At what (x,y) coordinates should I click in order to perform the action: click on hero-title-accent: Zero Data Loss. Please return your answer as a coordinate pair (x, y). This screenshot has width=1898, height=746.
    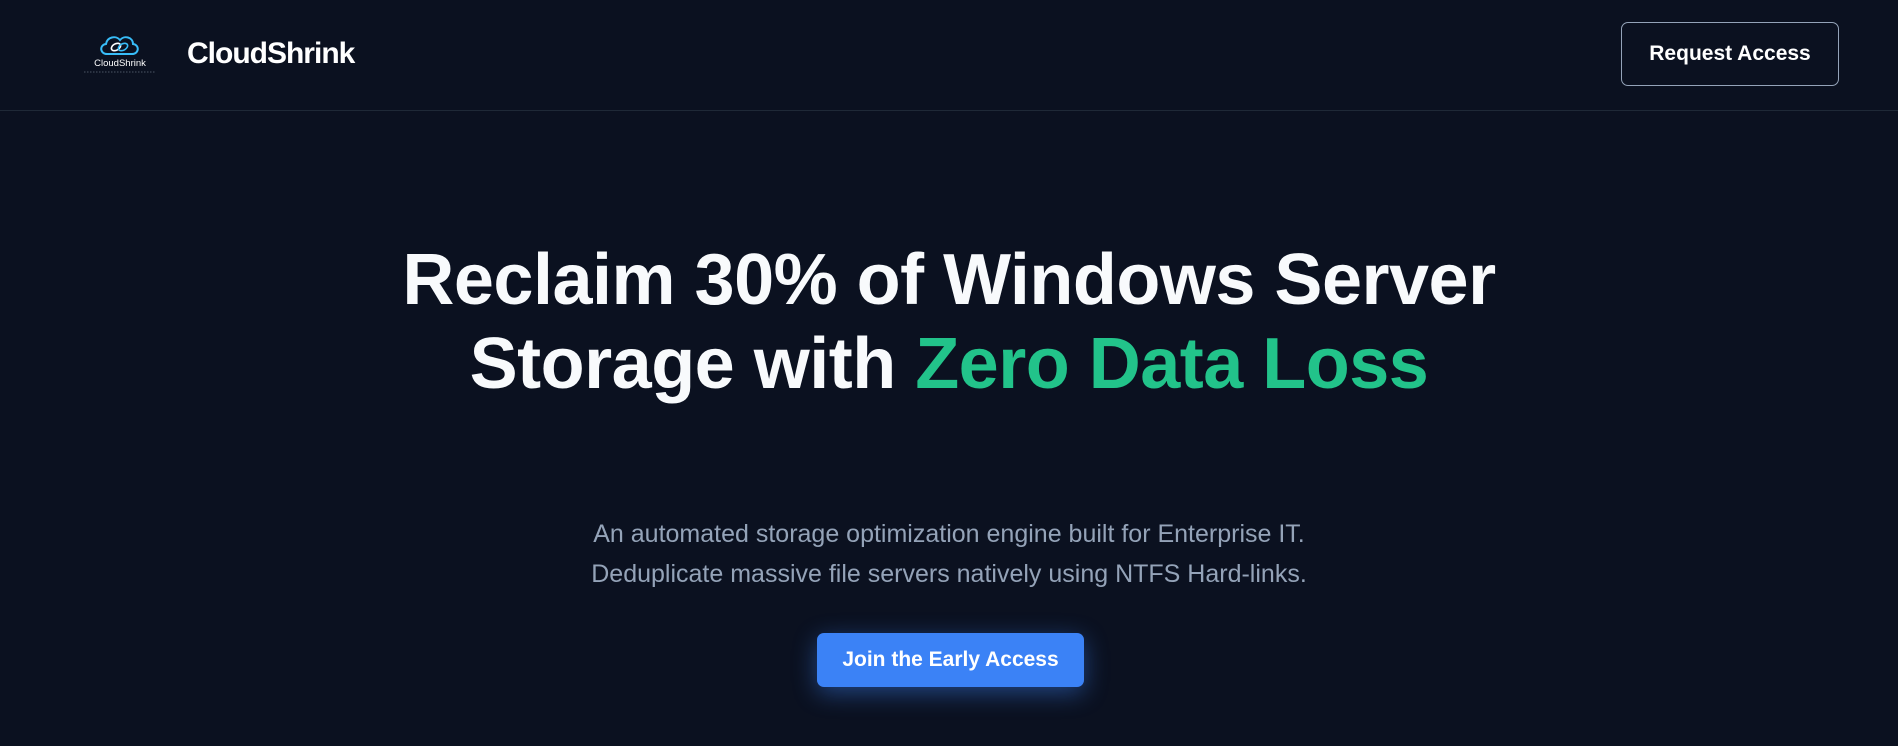
    Looking at the image, I should click on (1172, 364).